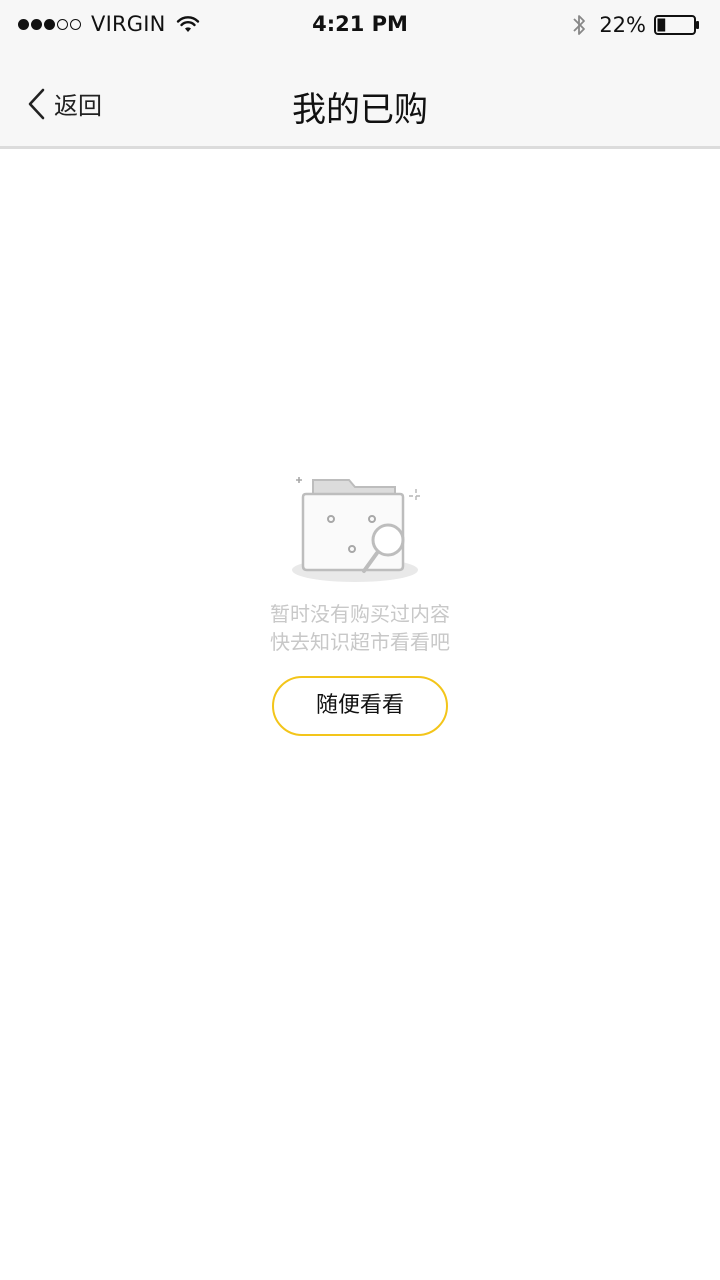 The image size is (720, 1280). I want to click on navigation-bar: 返回 我的已购, so click(360, 100).